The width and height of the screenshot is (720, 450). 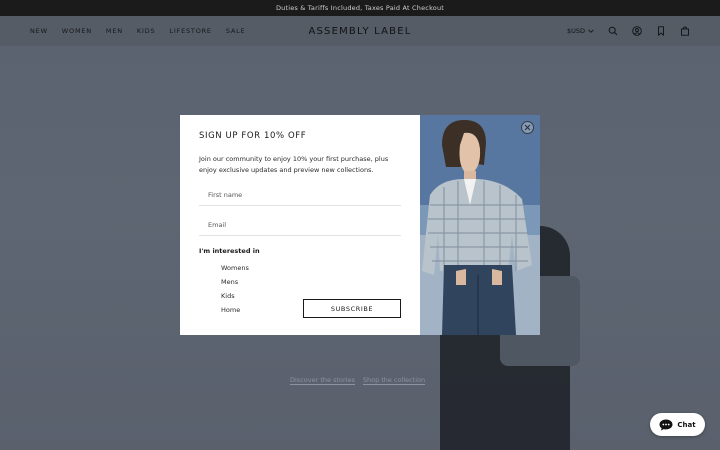 I want to click on chat-bubble-icon, so click(x=666, y=424).